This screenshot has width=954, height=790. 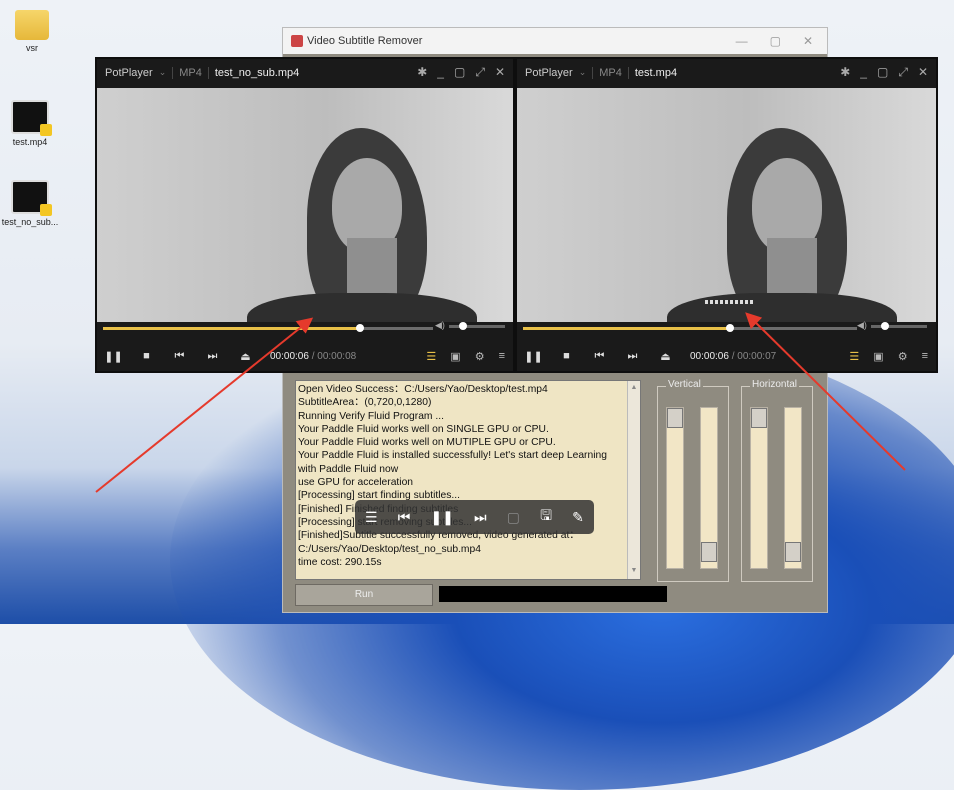 I want to click on figure-shirt, so click(x=782, y=307).